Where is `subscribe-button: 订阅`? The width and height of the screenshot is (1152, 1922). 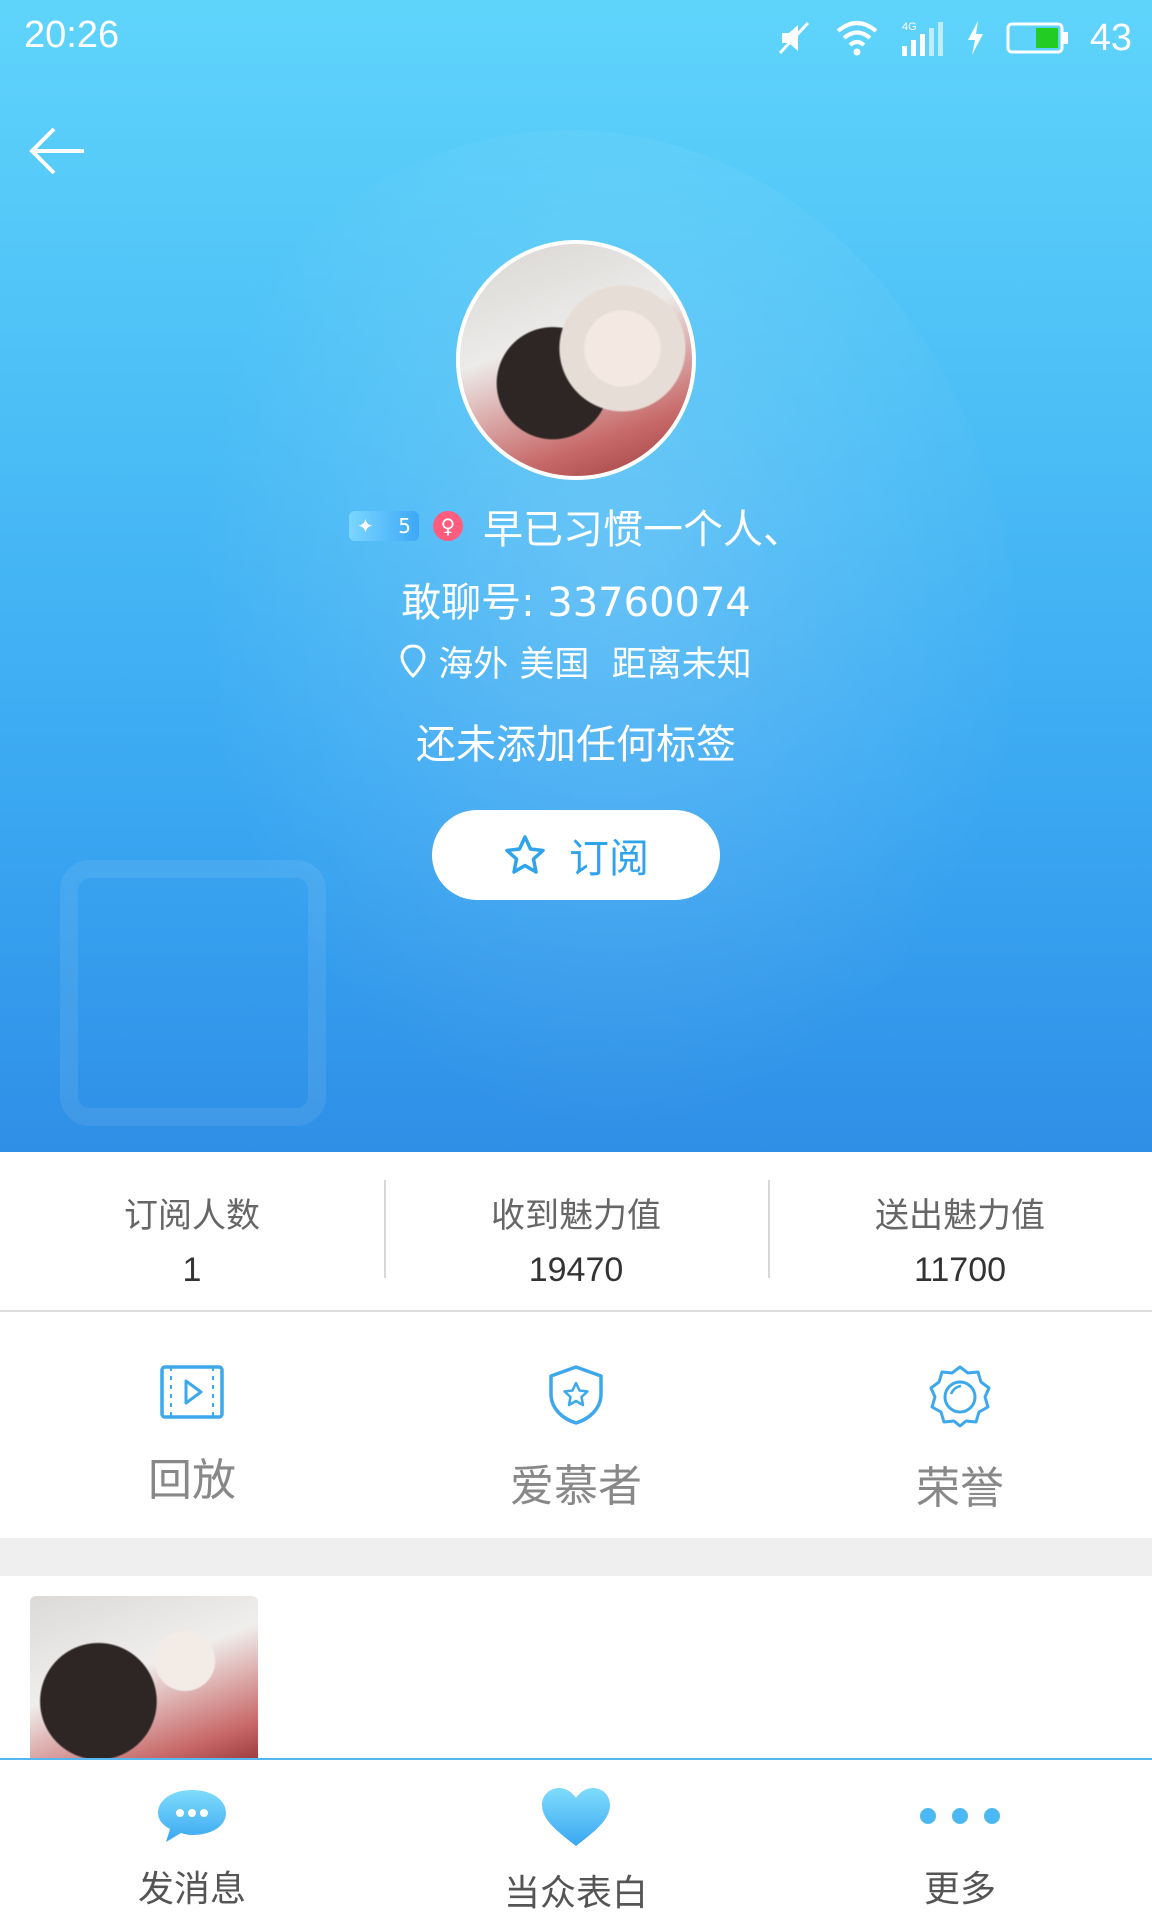 subscribe-button: 订阅 is located at coordinates (576, 855).